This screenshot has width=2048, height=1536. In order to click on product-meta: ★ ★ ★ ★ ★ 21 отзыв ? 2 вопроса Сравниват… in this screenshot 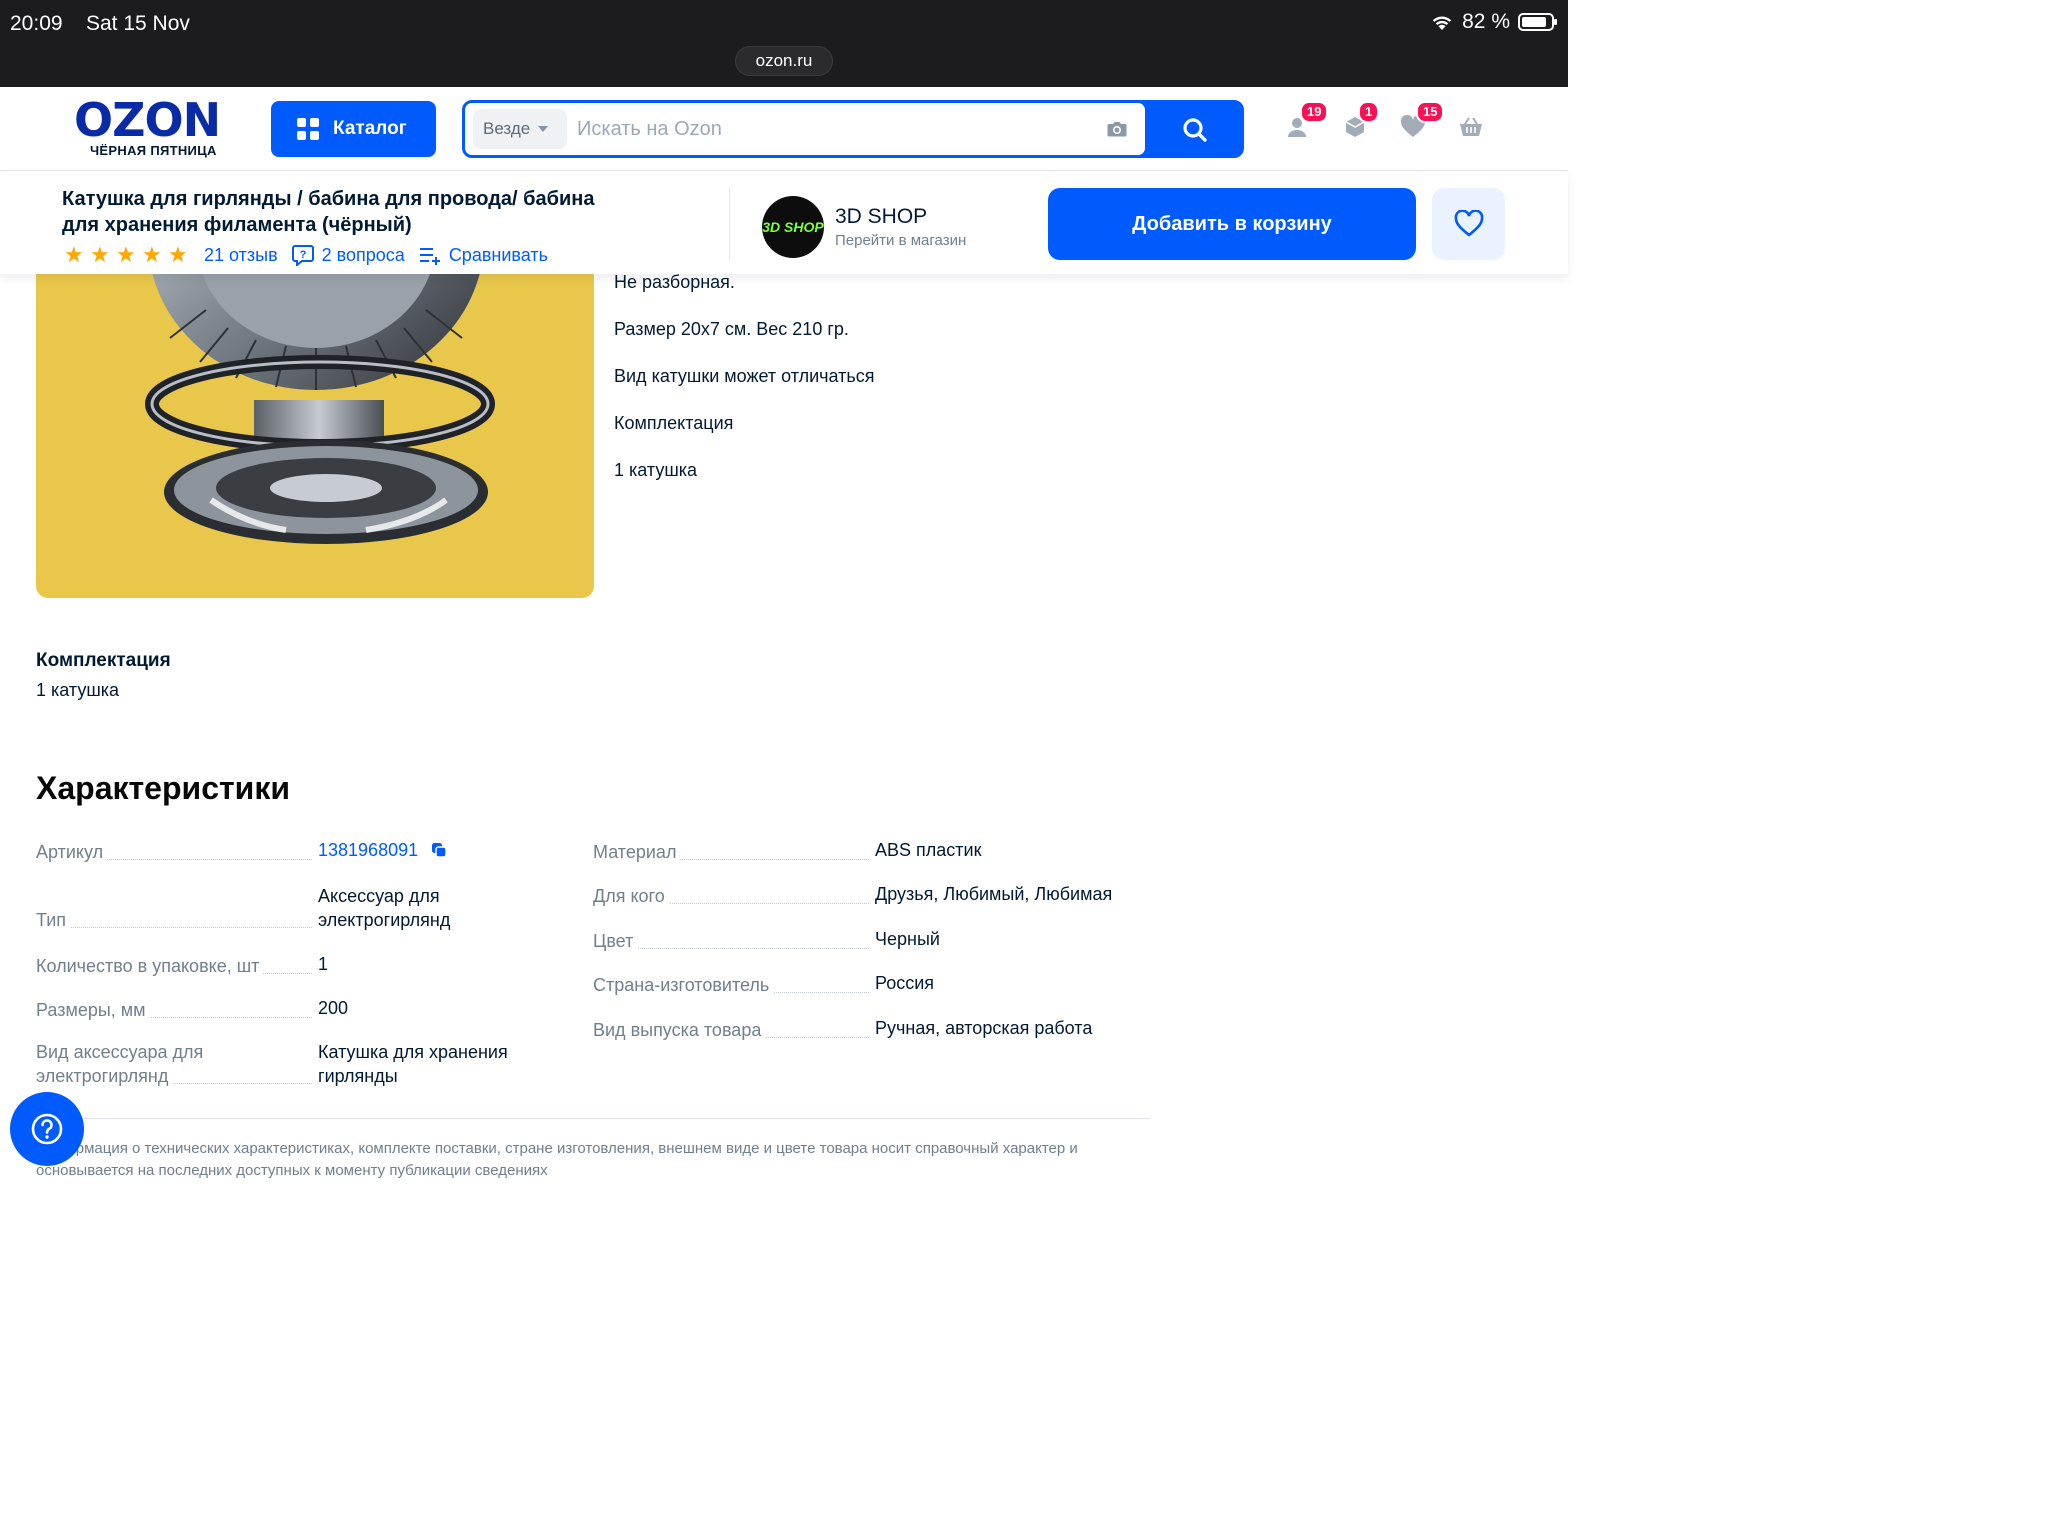, I will do `click(306, 255)`.